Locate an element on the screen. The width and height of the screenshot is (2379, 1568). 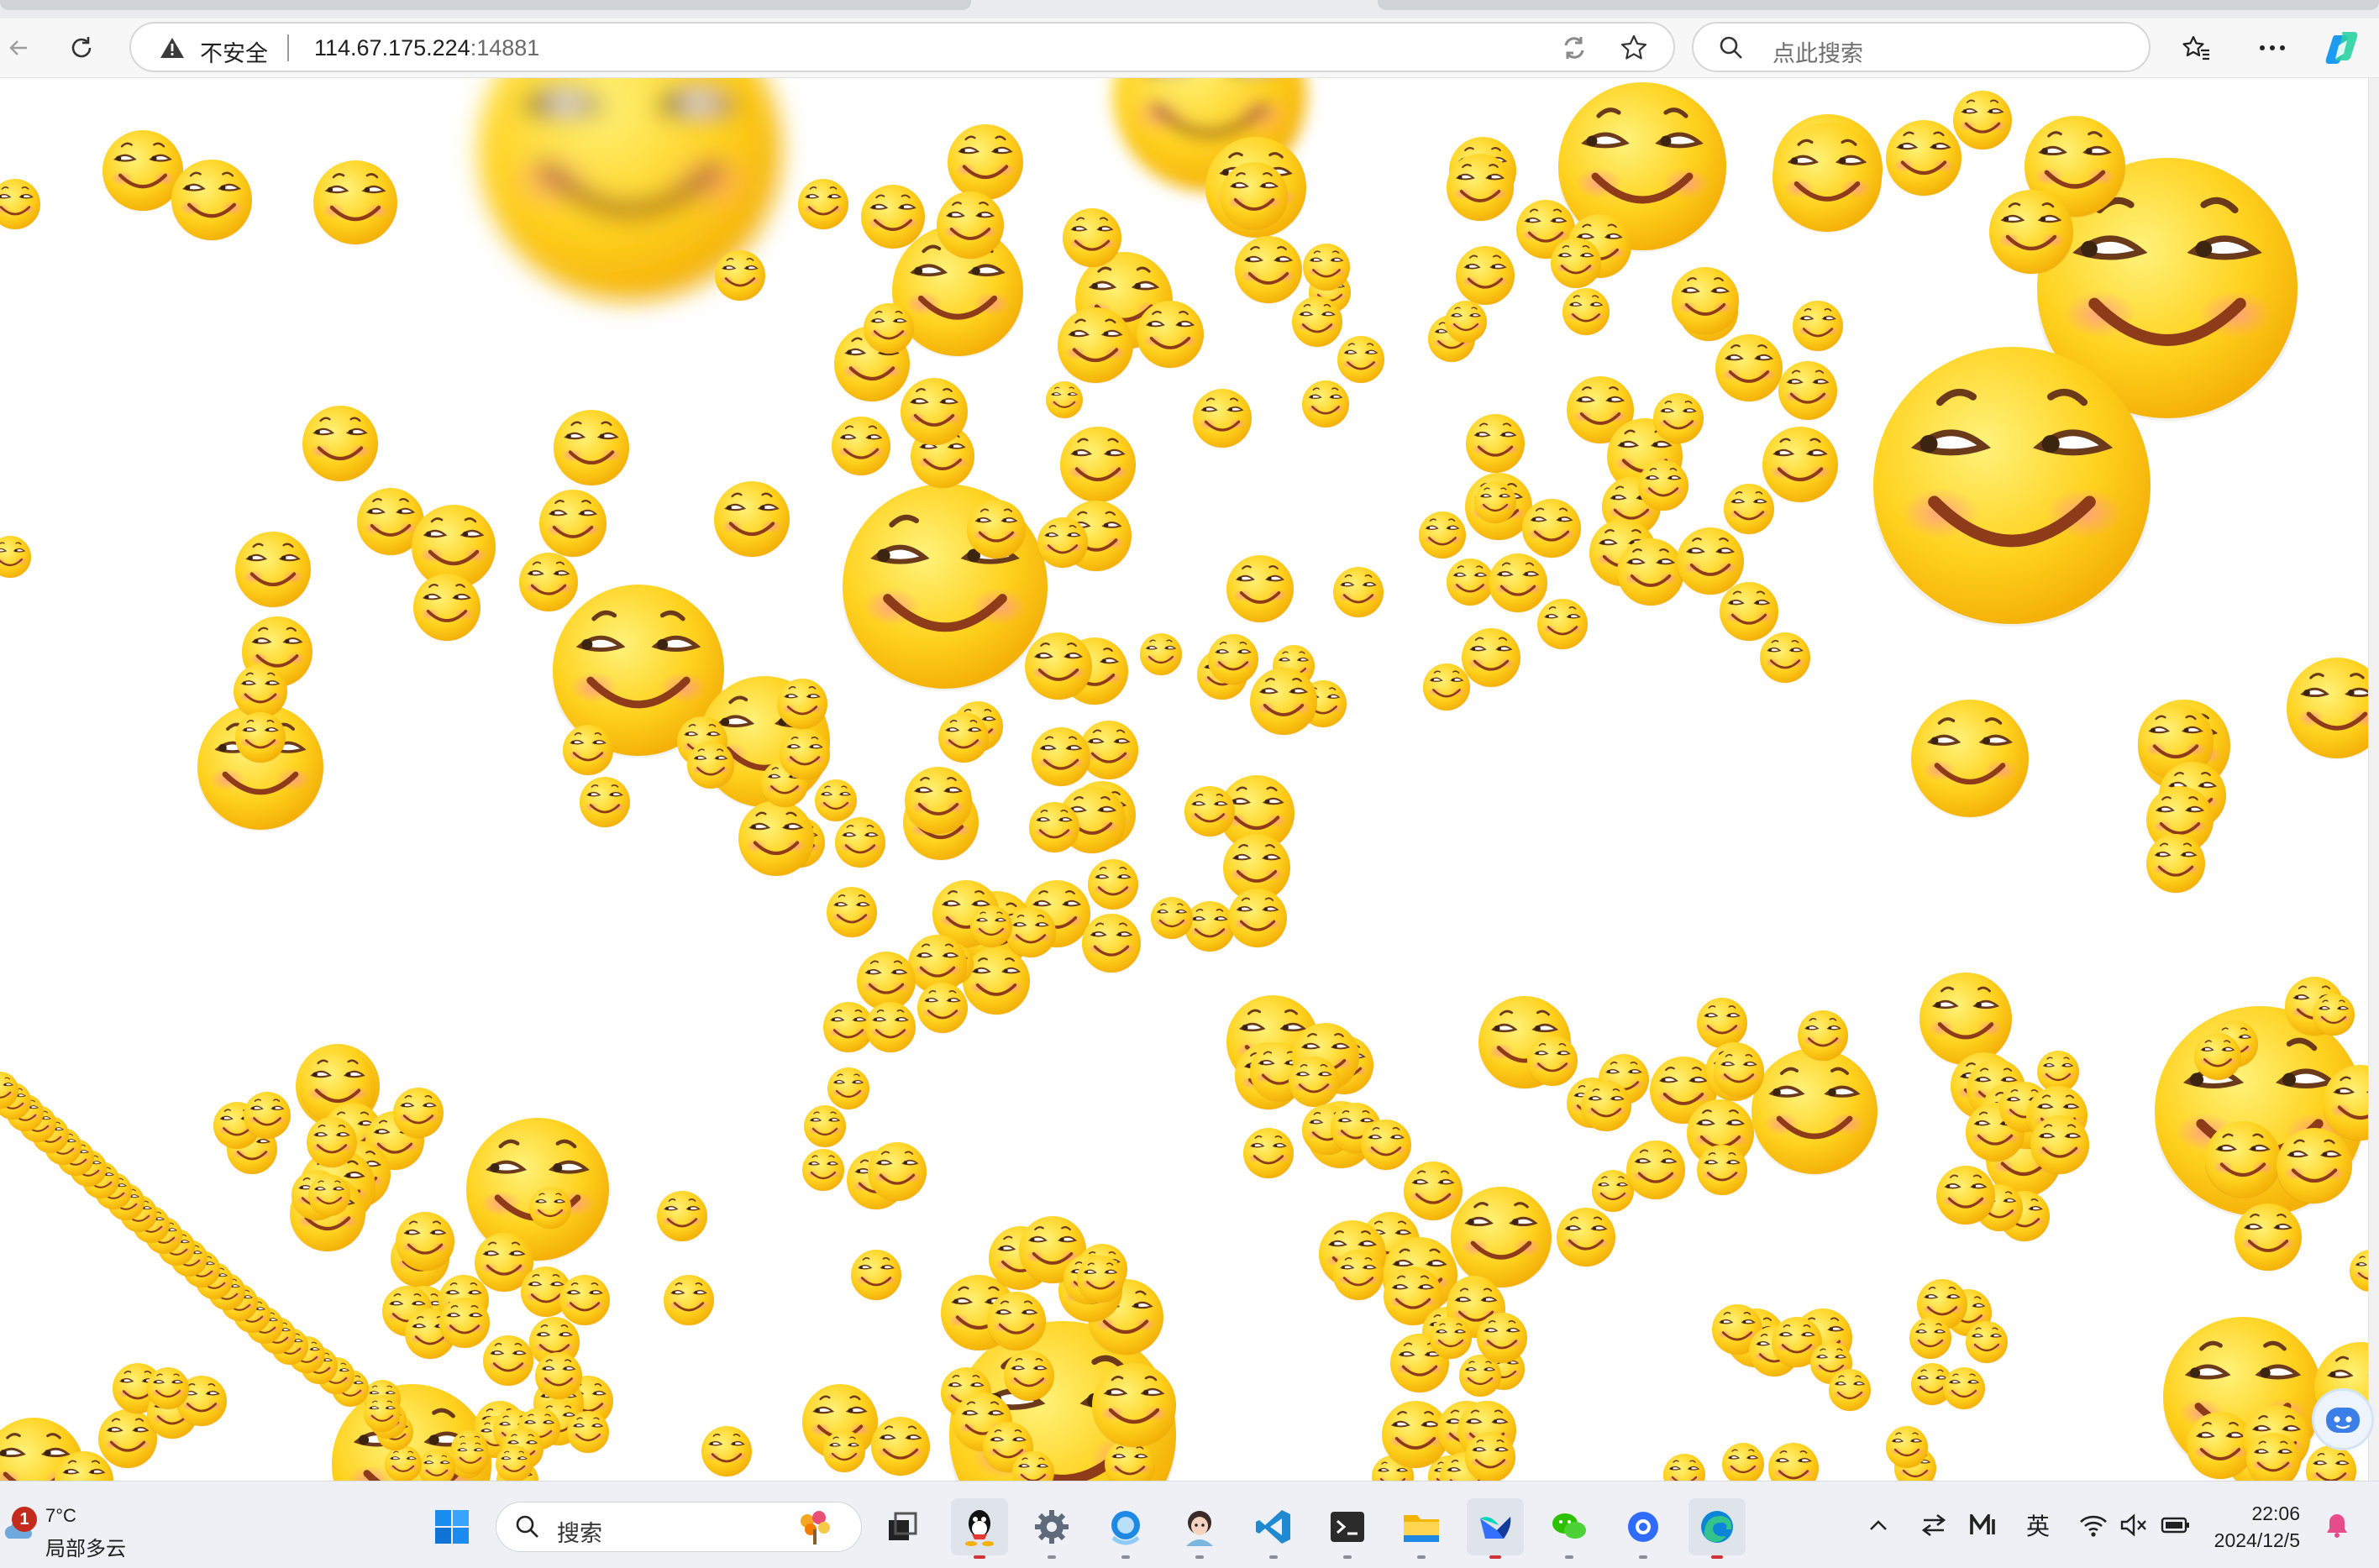
copilot-button is located at coordinates (2343, 48).